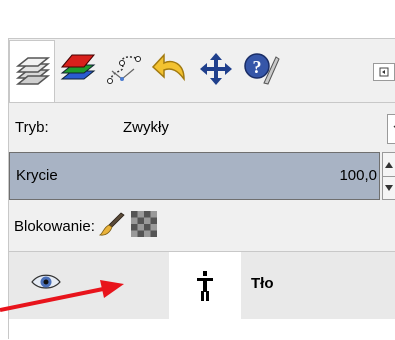  I want to click on paths-icon, so click(124, 69).